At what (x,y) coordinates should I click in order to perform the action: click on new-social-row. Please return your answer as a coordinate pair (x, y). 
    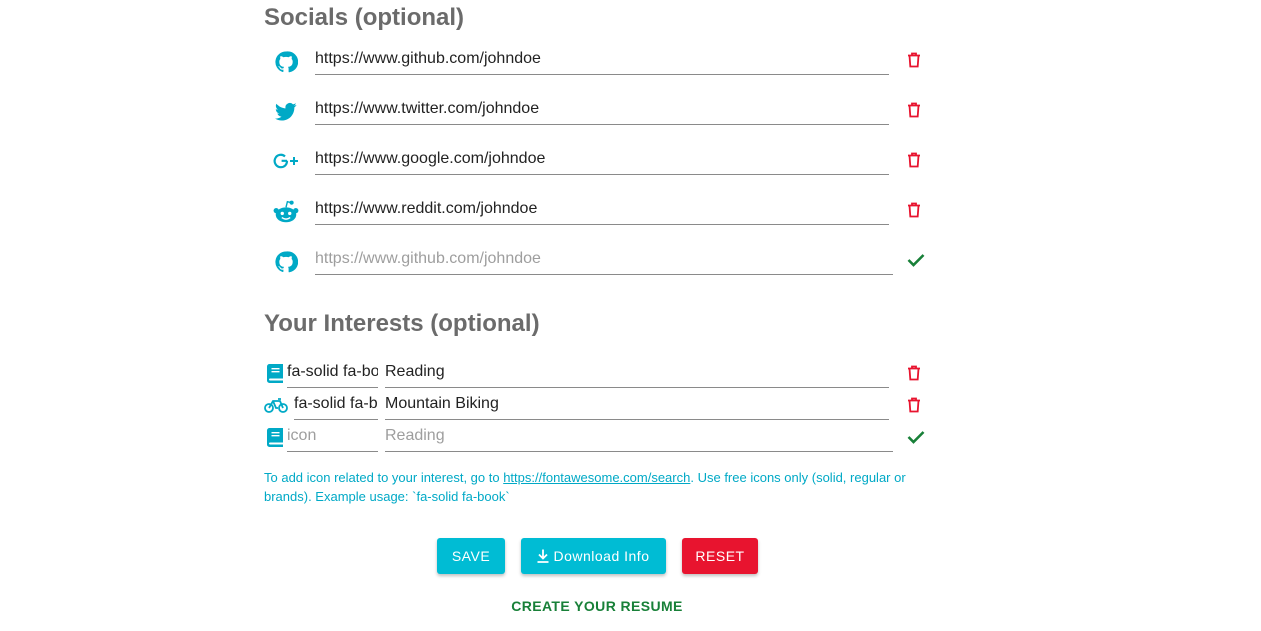
    Looking at the image, I should click on (598, 260).